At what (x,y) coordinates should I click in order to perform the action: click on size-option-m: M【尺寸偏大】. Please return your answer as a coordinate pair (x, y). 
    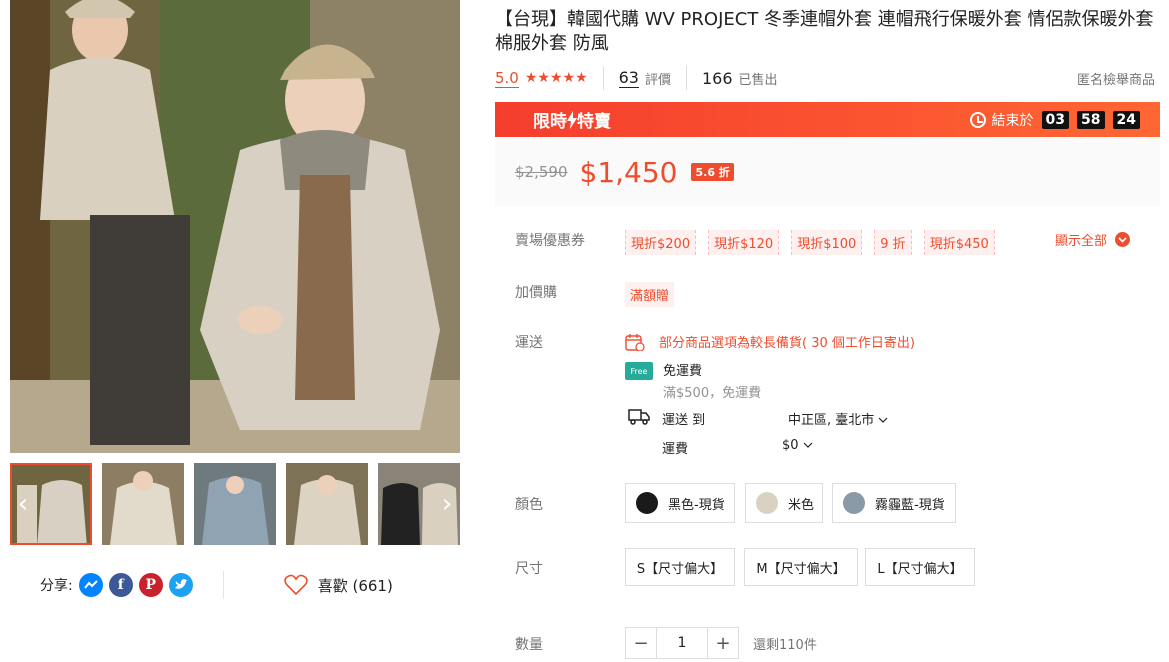
    Looking at the image, I should click on (801, 567).